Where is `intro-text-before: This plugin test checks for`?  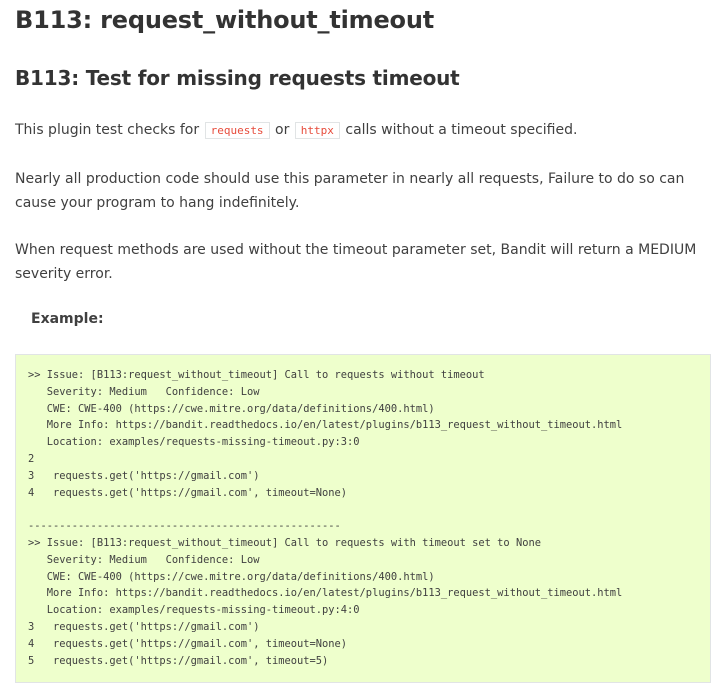
intro-text-before: This plugin test checks for is located at coordinates (109, 130).